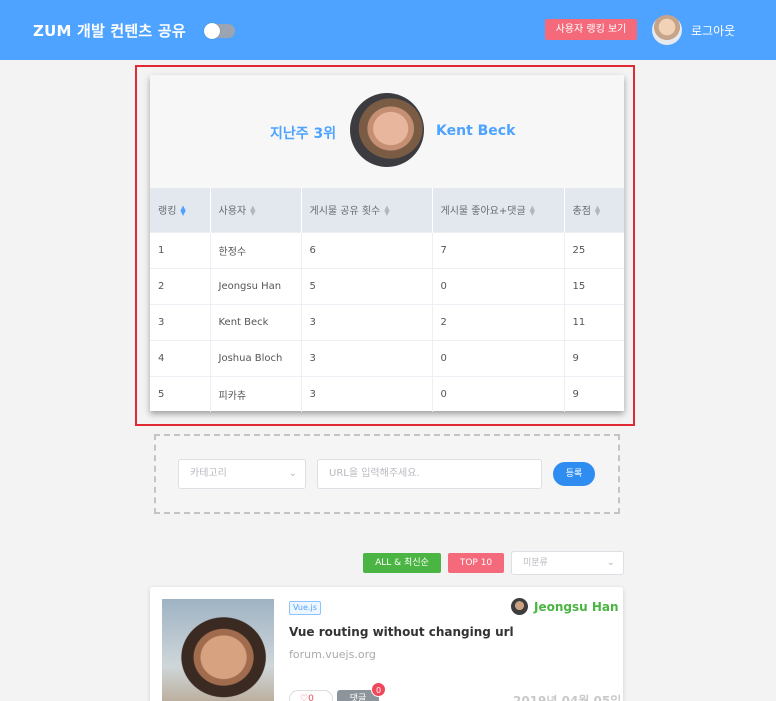  Describe the element at coordinates (667, 30) in the screenshot. I see `avatar` at that location.